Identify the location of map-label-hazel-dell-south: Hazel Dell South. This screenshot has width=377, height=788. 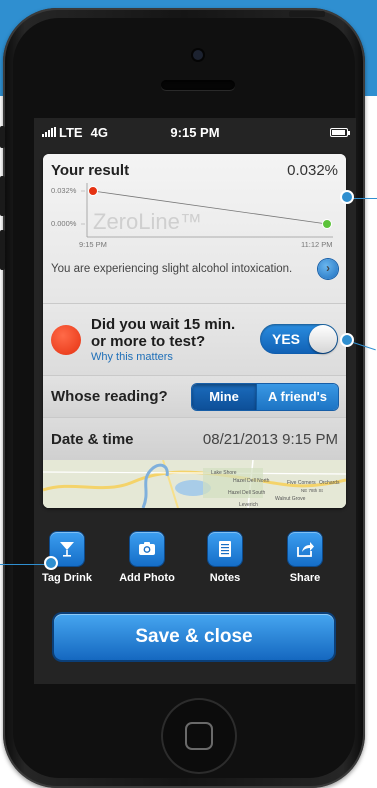
(246, 493).